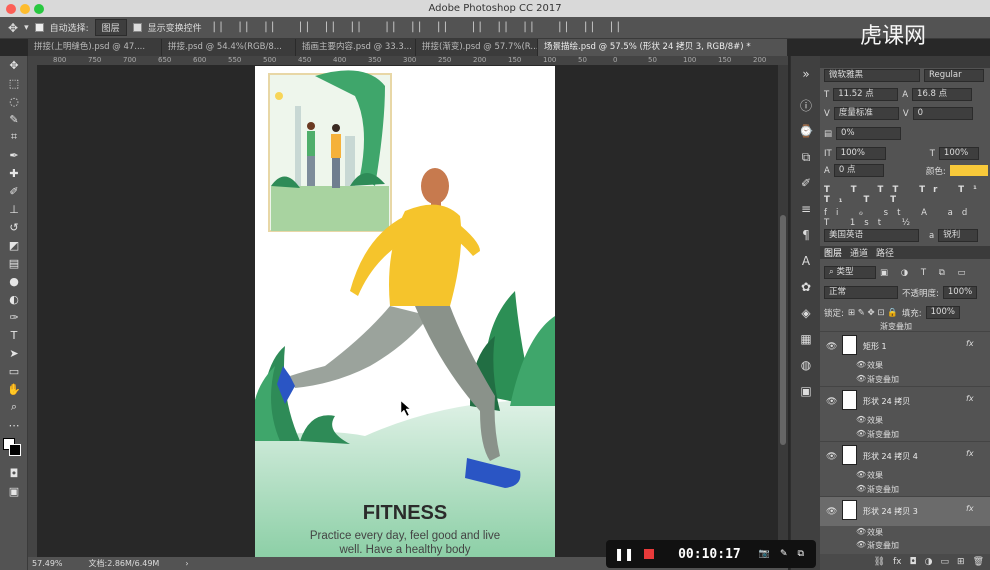  Describe the element at coordinates (14, 353) in the screenshot. I see `path-select-tool-icon: ➤` at that location.